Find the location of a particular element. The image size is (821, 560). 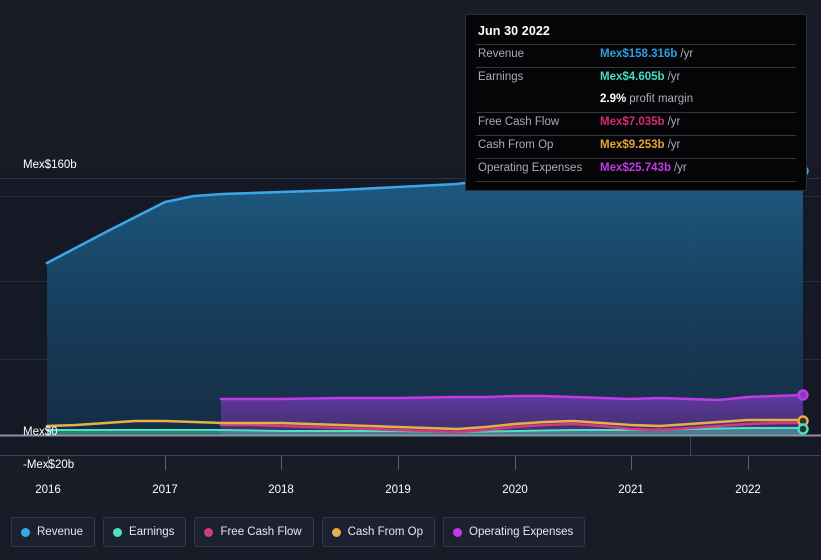

legend-item-earnings: Earnings is located at coordinates (145, 532).